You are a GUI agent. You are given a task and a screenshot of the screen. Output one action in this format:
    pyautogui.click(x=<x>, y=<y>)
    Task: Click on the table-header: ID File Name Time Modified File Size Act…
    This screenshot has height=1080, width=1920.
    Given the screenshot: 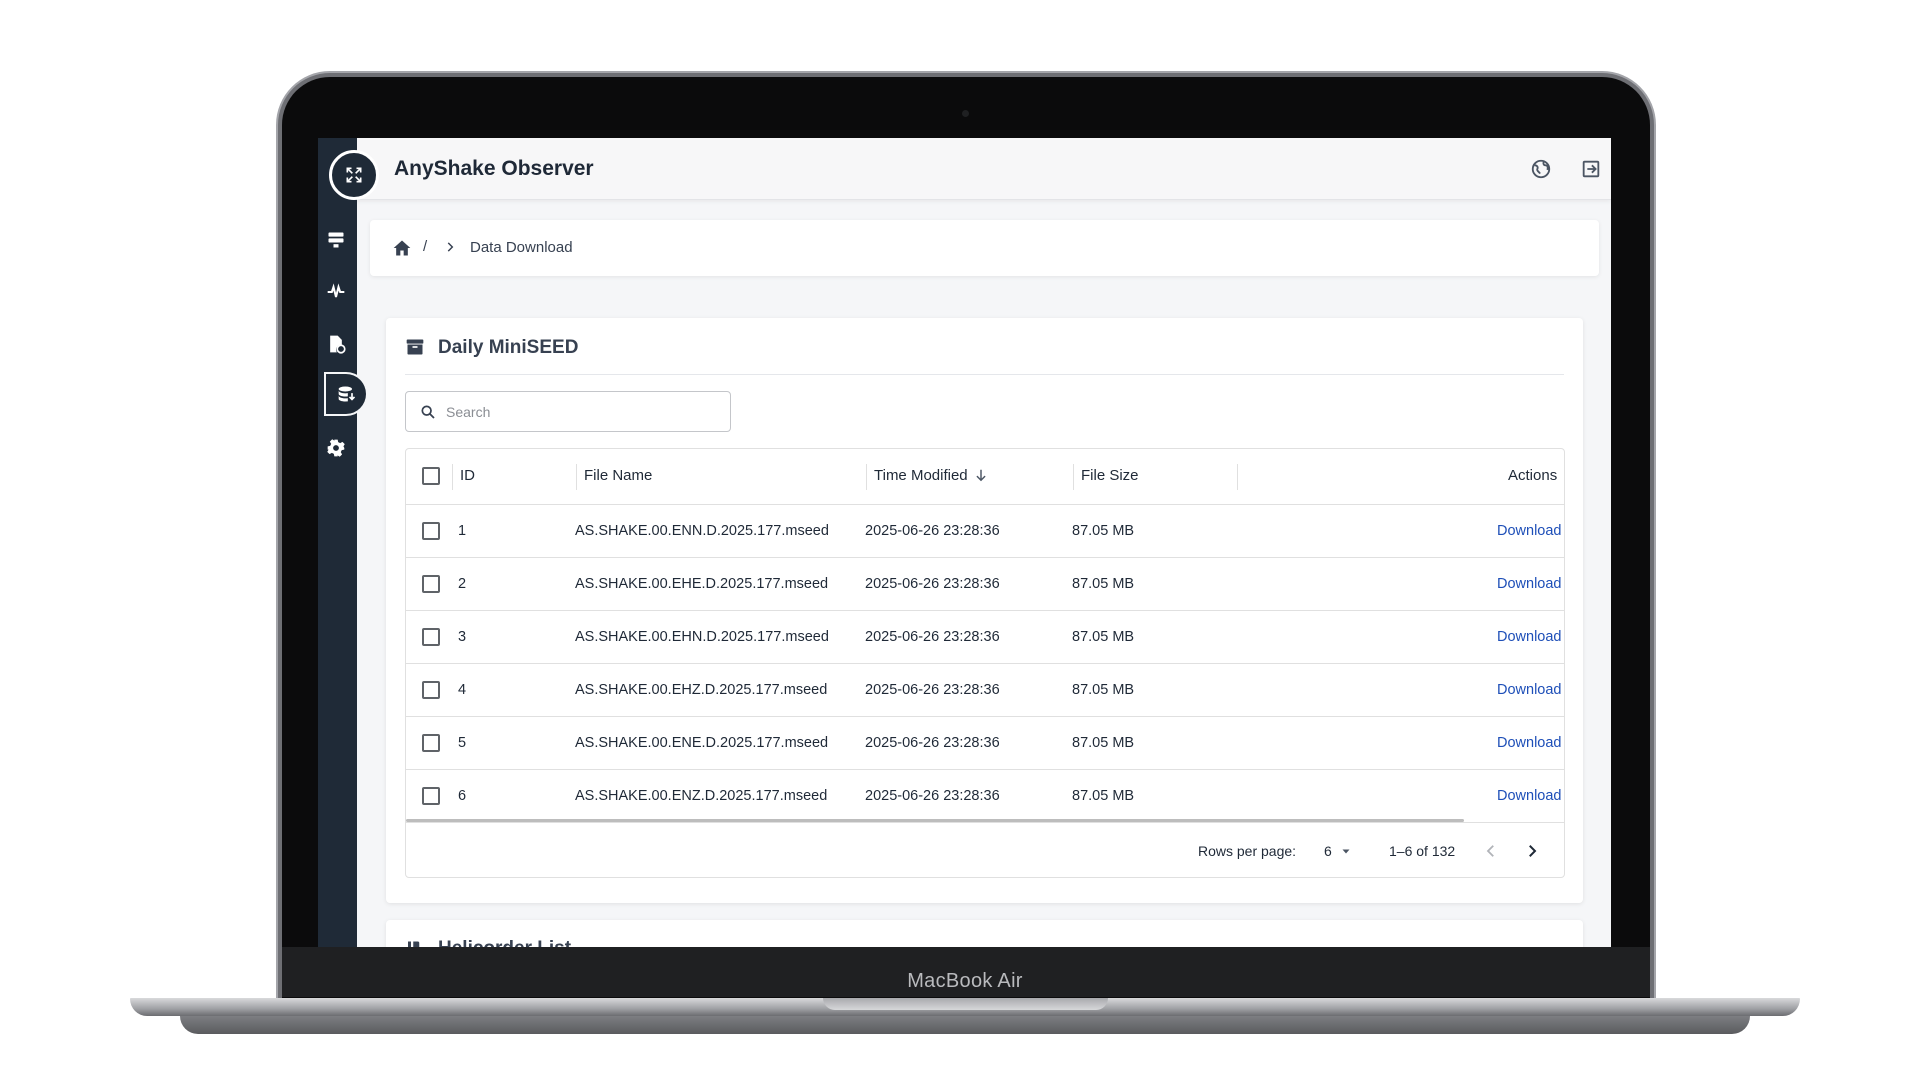 What is the action you would take?
    pyautogui.click(x=985, y=477)
    